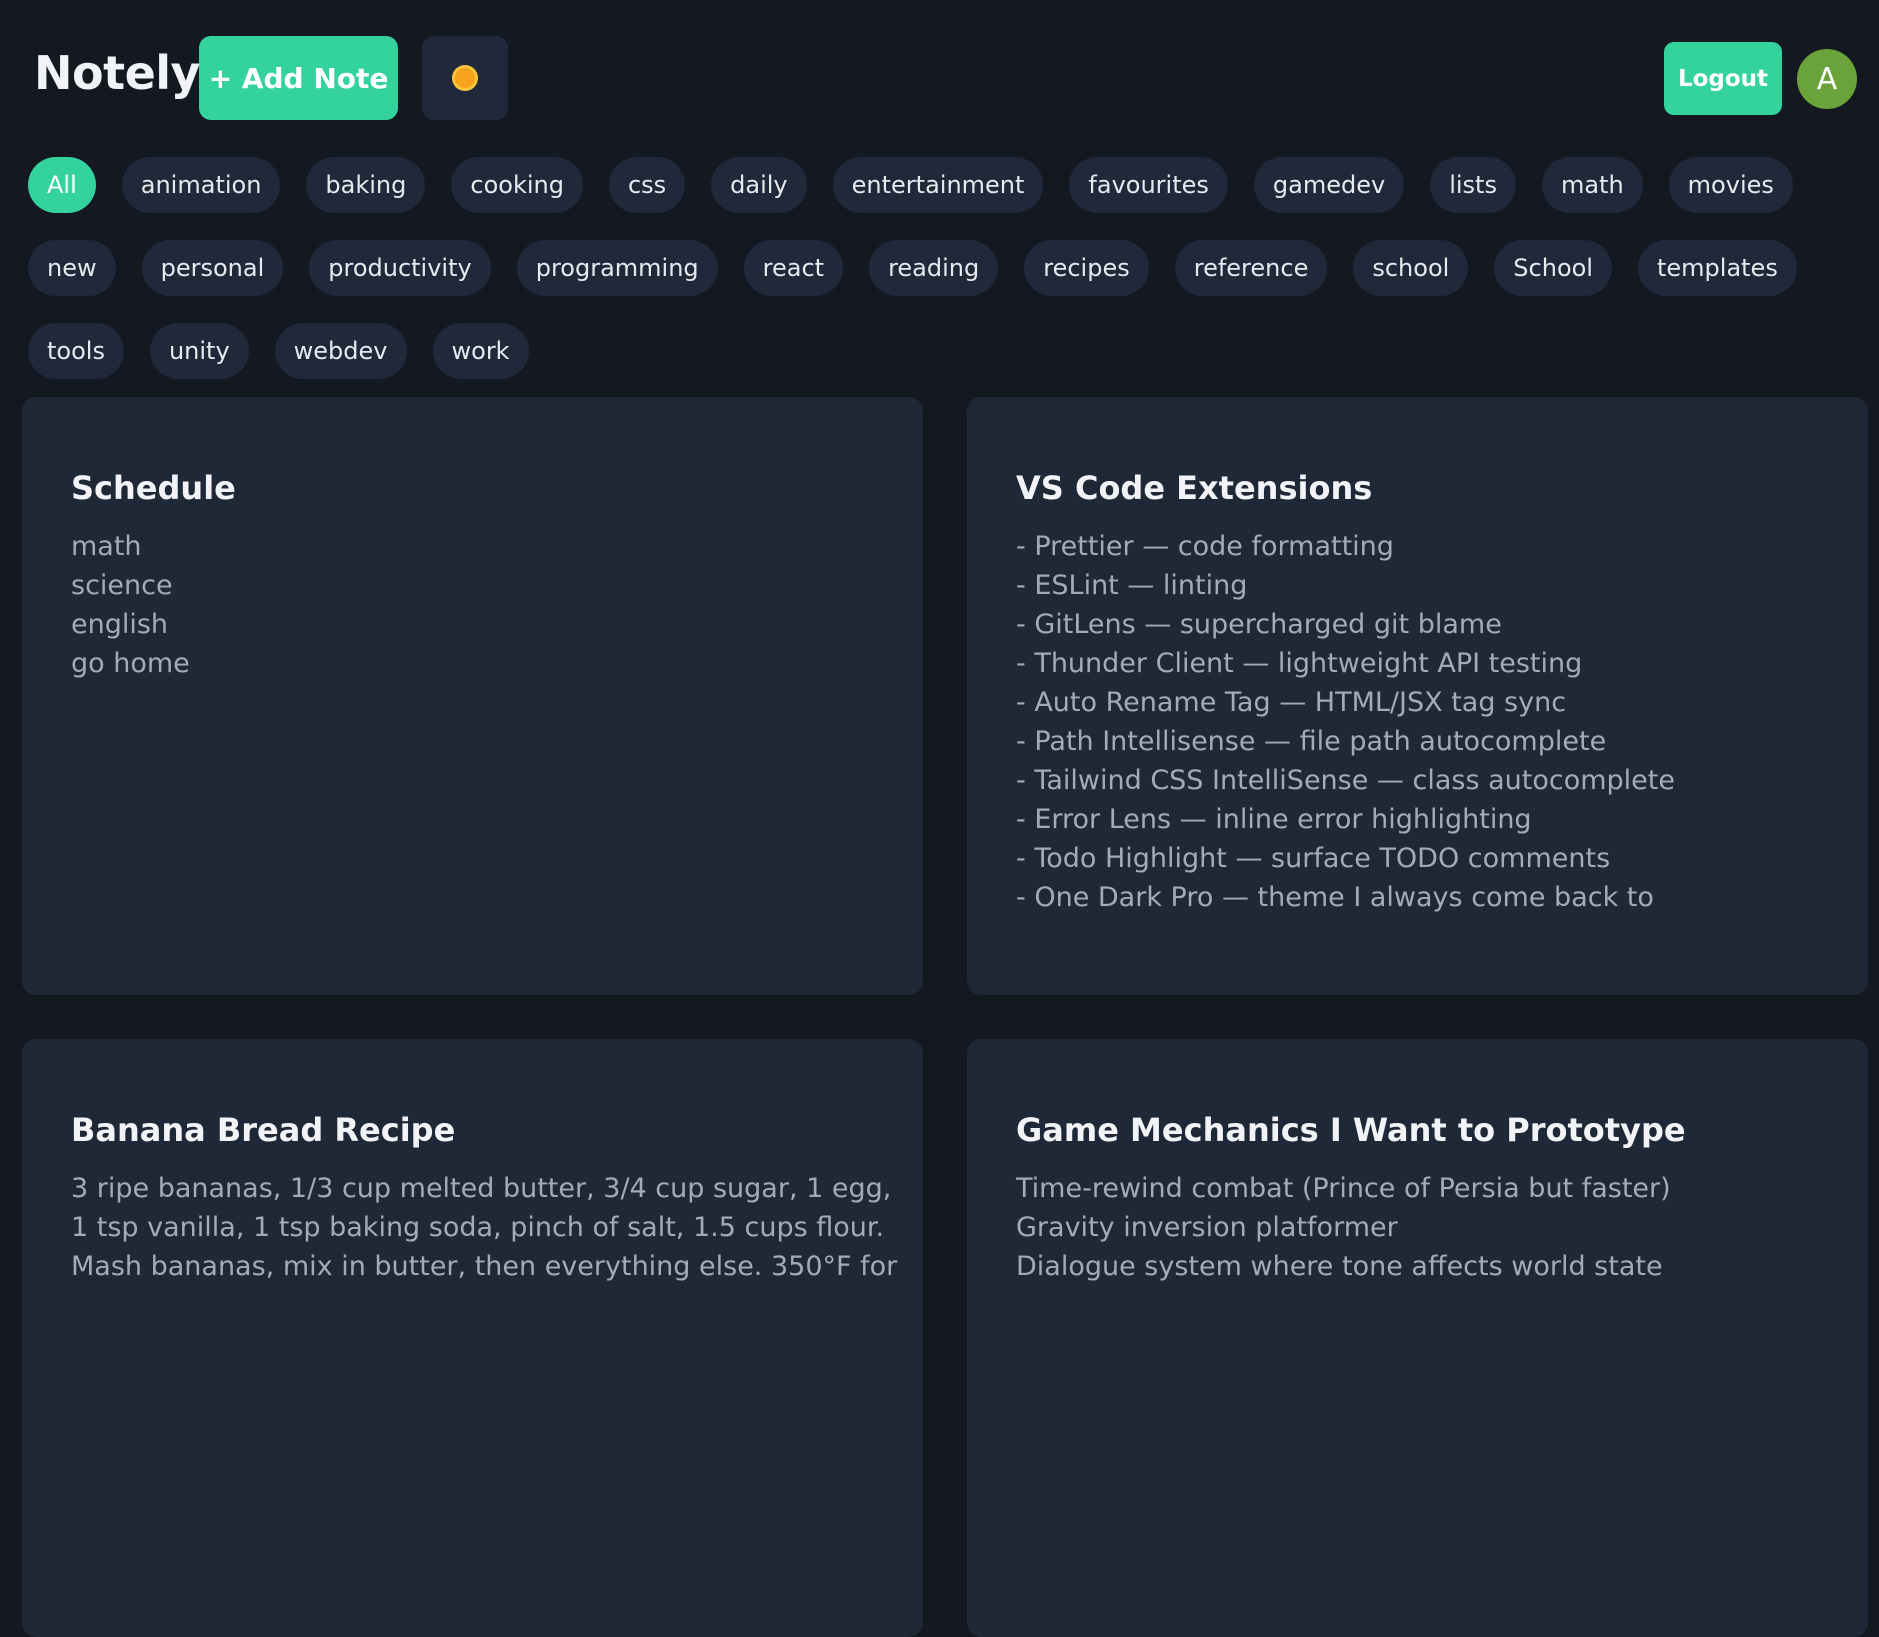 Image resolution: width=1879 pixels, height=1637 pixels. I want to click on tag-chip-recipes: recipes, so click(1086, 268).